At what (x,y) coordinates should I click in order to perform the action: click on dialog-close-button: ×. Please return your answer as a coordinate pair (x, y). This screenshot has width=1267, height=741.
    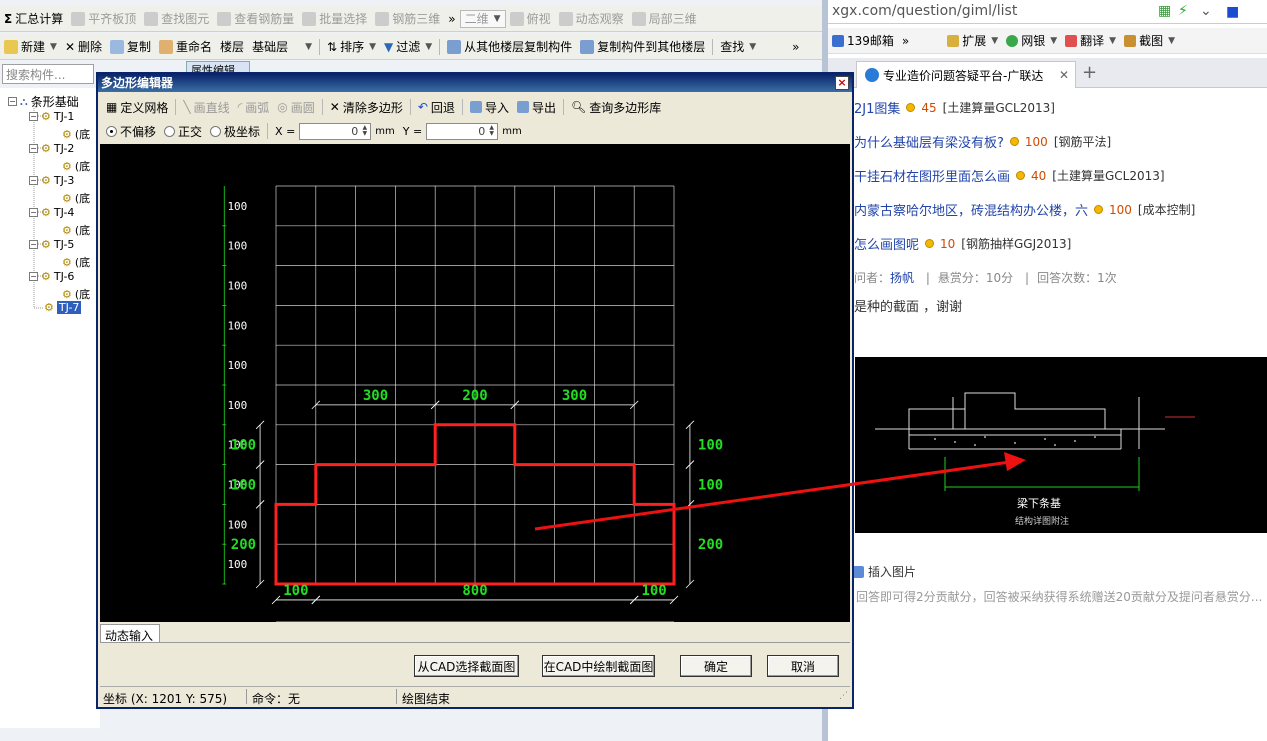
    Looking at the image, I should click on (842, 83).